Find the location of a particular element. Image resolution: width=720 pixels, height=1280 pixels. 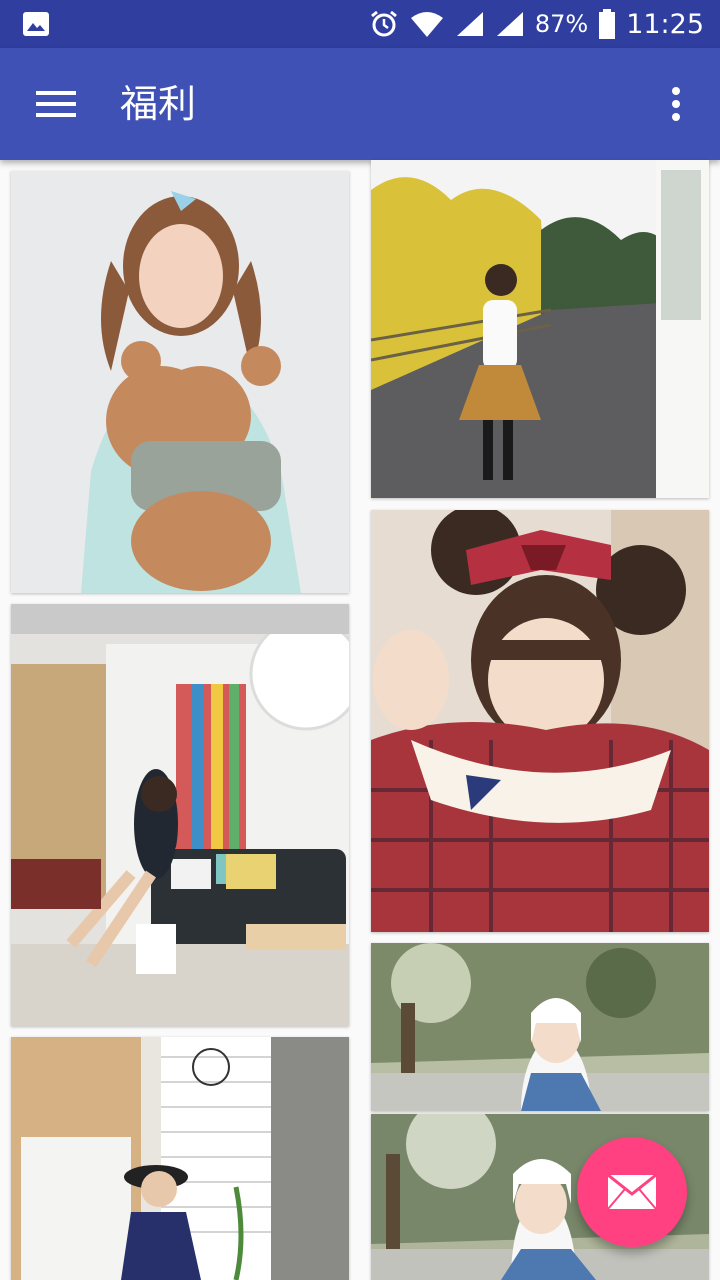

compose-email-button is located at coordinates (632, 1192).